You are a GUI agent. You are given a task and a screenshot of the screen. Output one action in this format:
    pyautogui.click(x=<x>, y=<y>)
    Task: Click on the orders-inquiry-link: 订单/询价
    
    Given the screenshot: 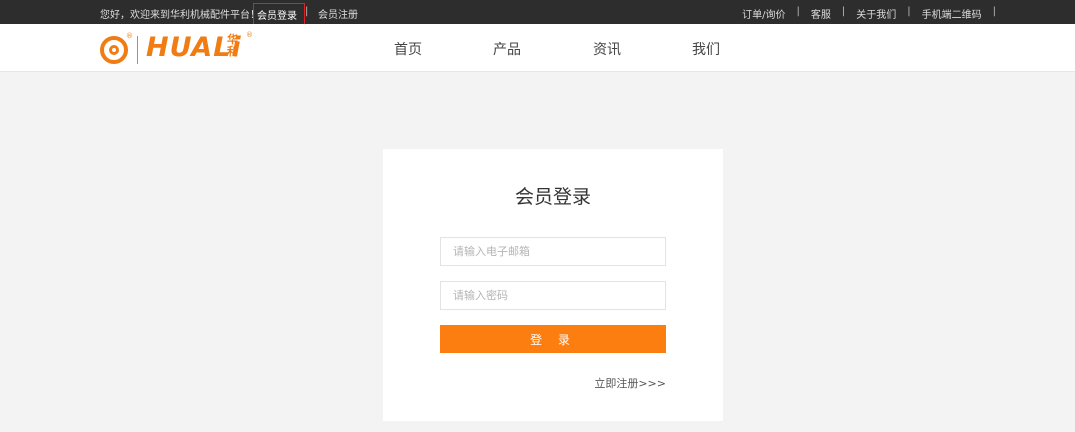 What is the action you would take?
    pyautogui.click(x=763, y=13)
    